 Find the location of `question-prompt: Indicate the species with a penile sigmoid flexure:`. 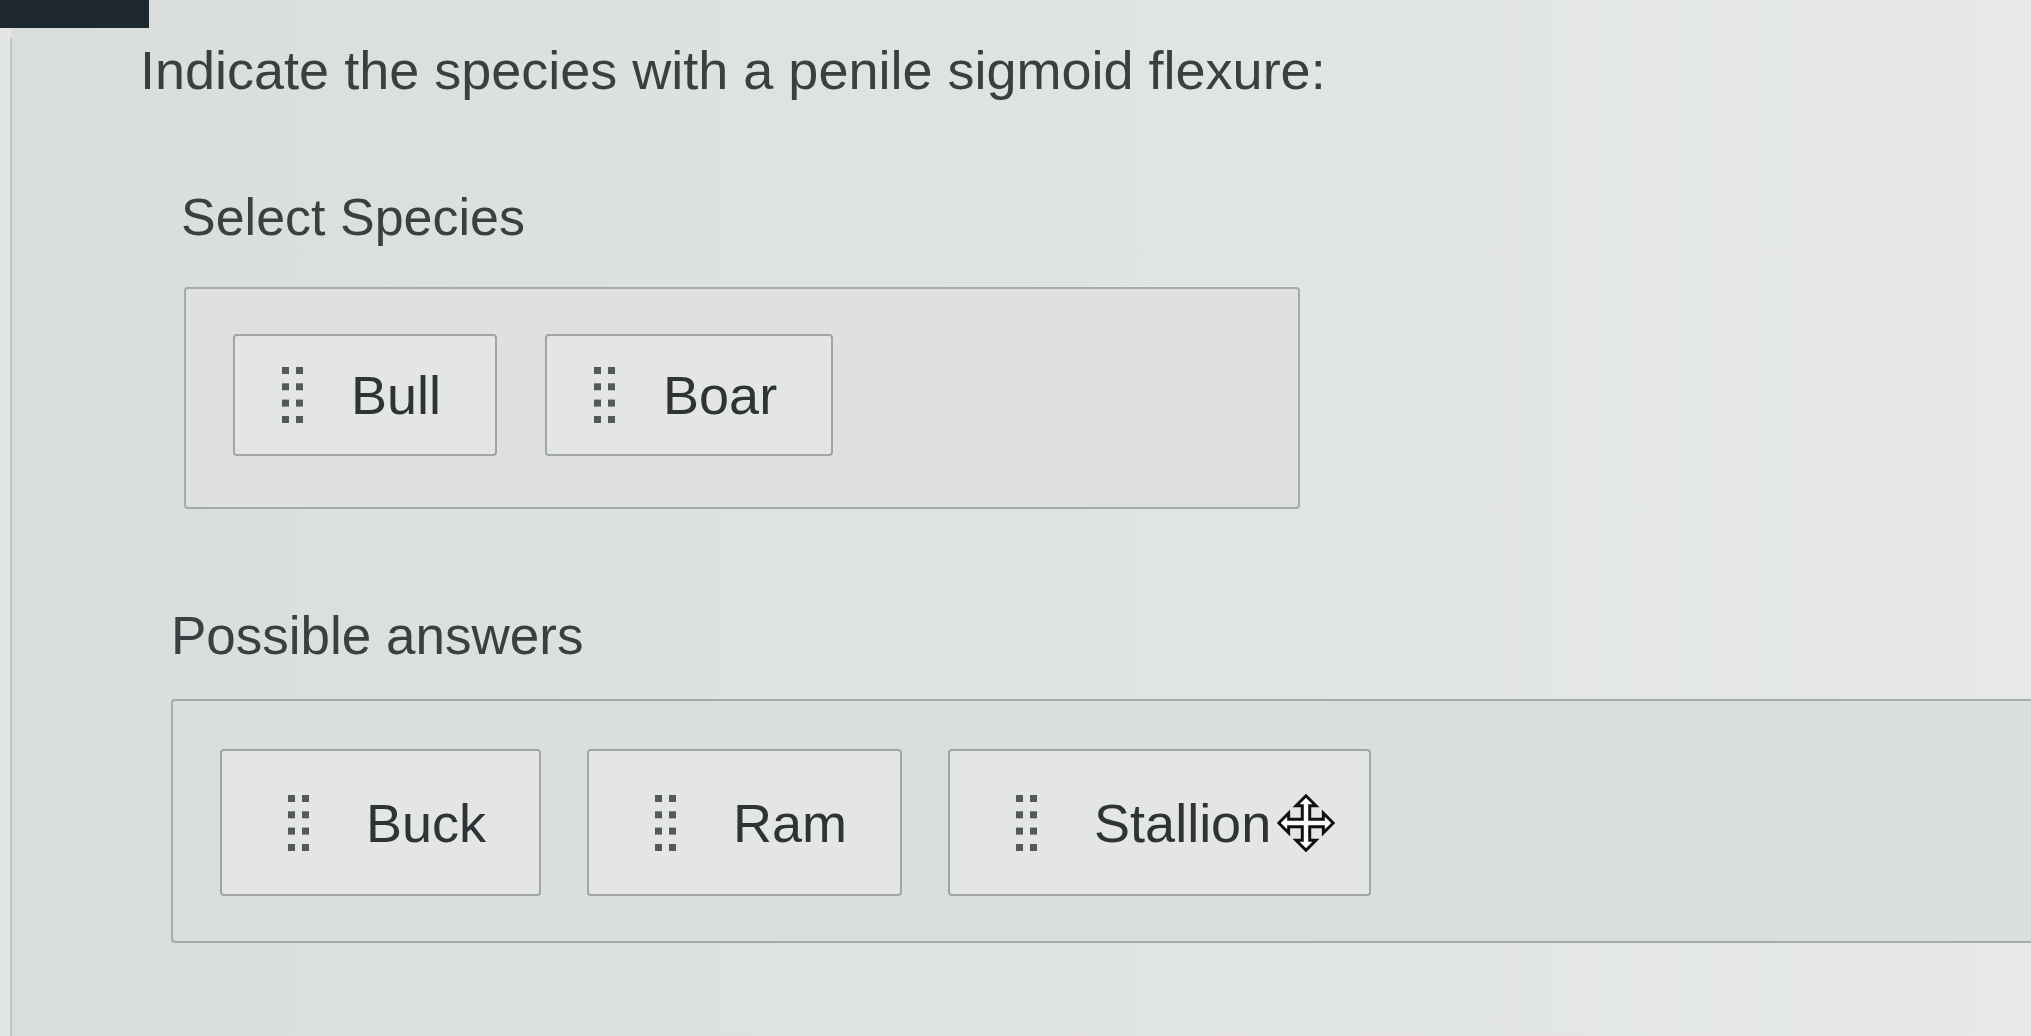

question-prompt: Indicate the species with a penile sigmoid flexure: is located at coordinates (733, 70).